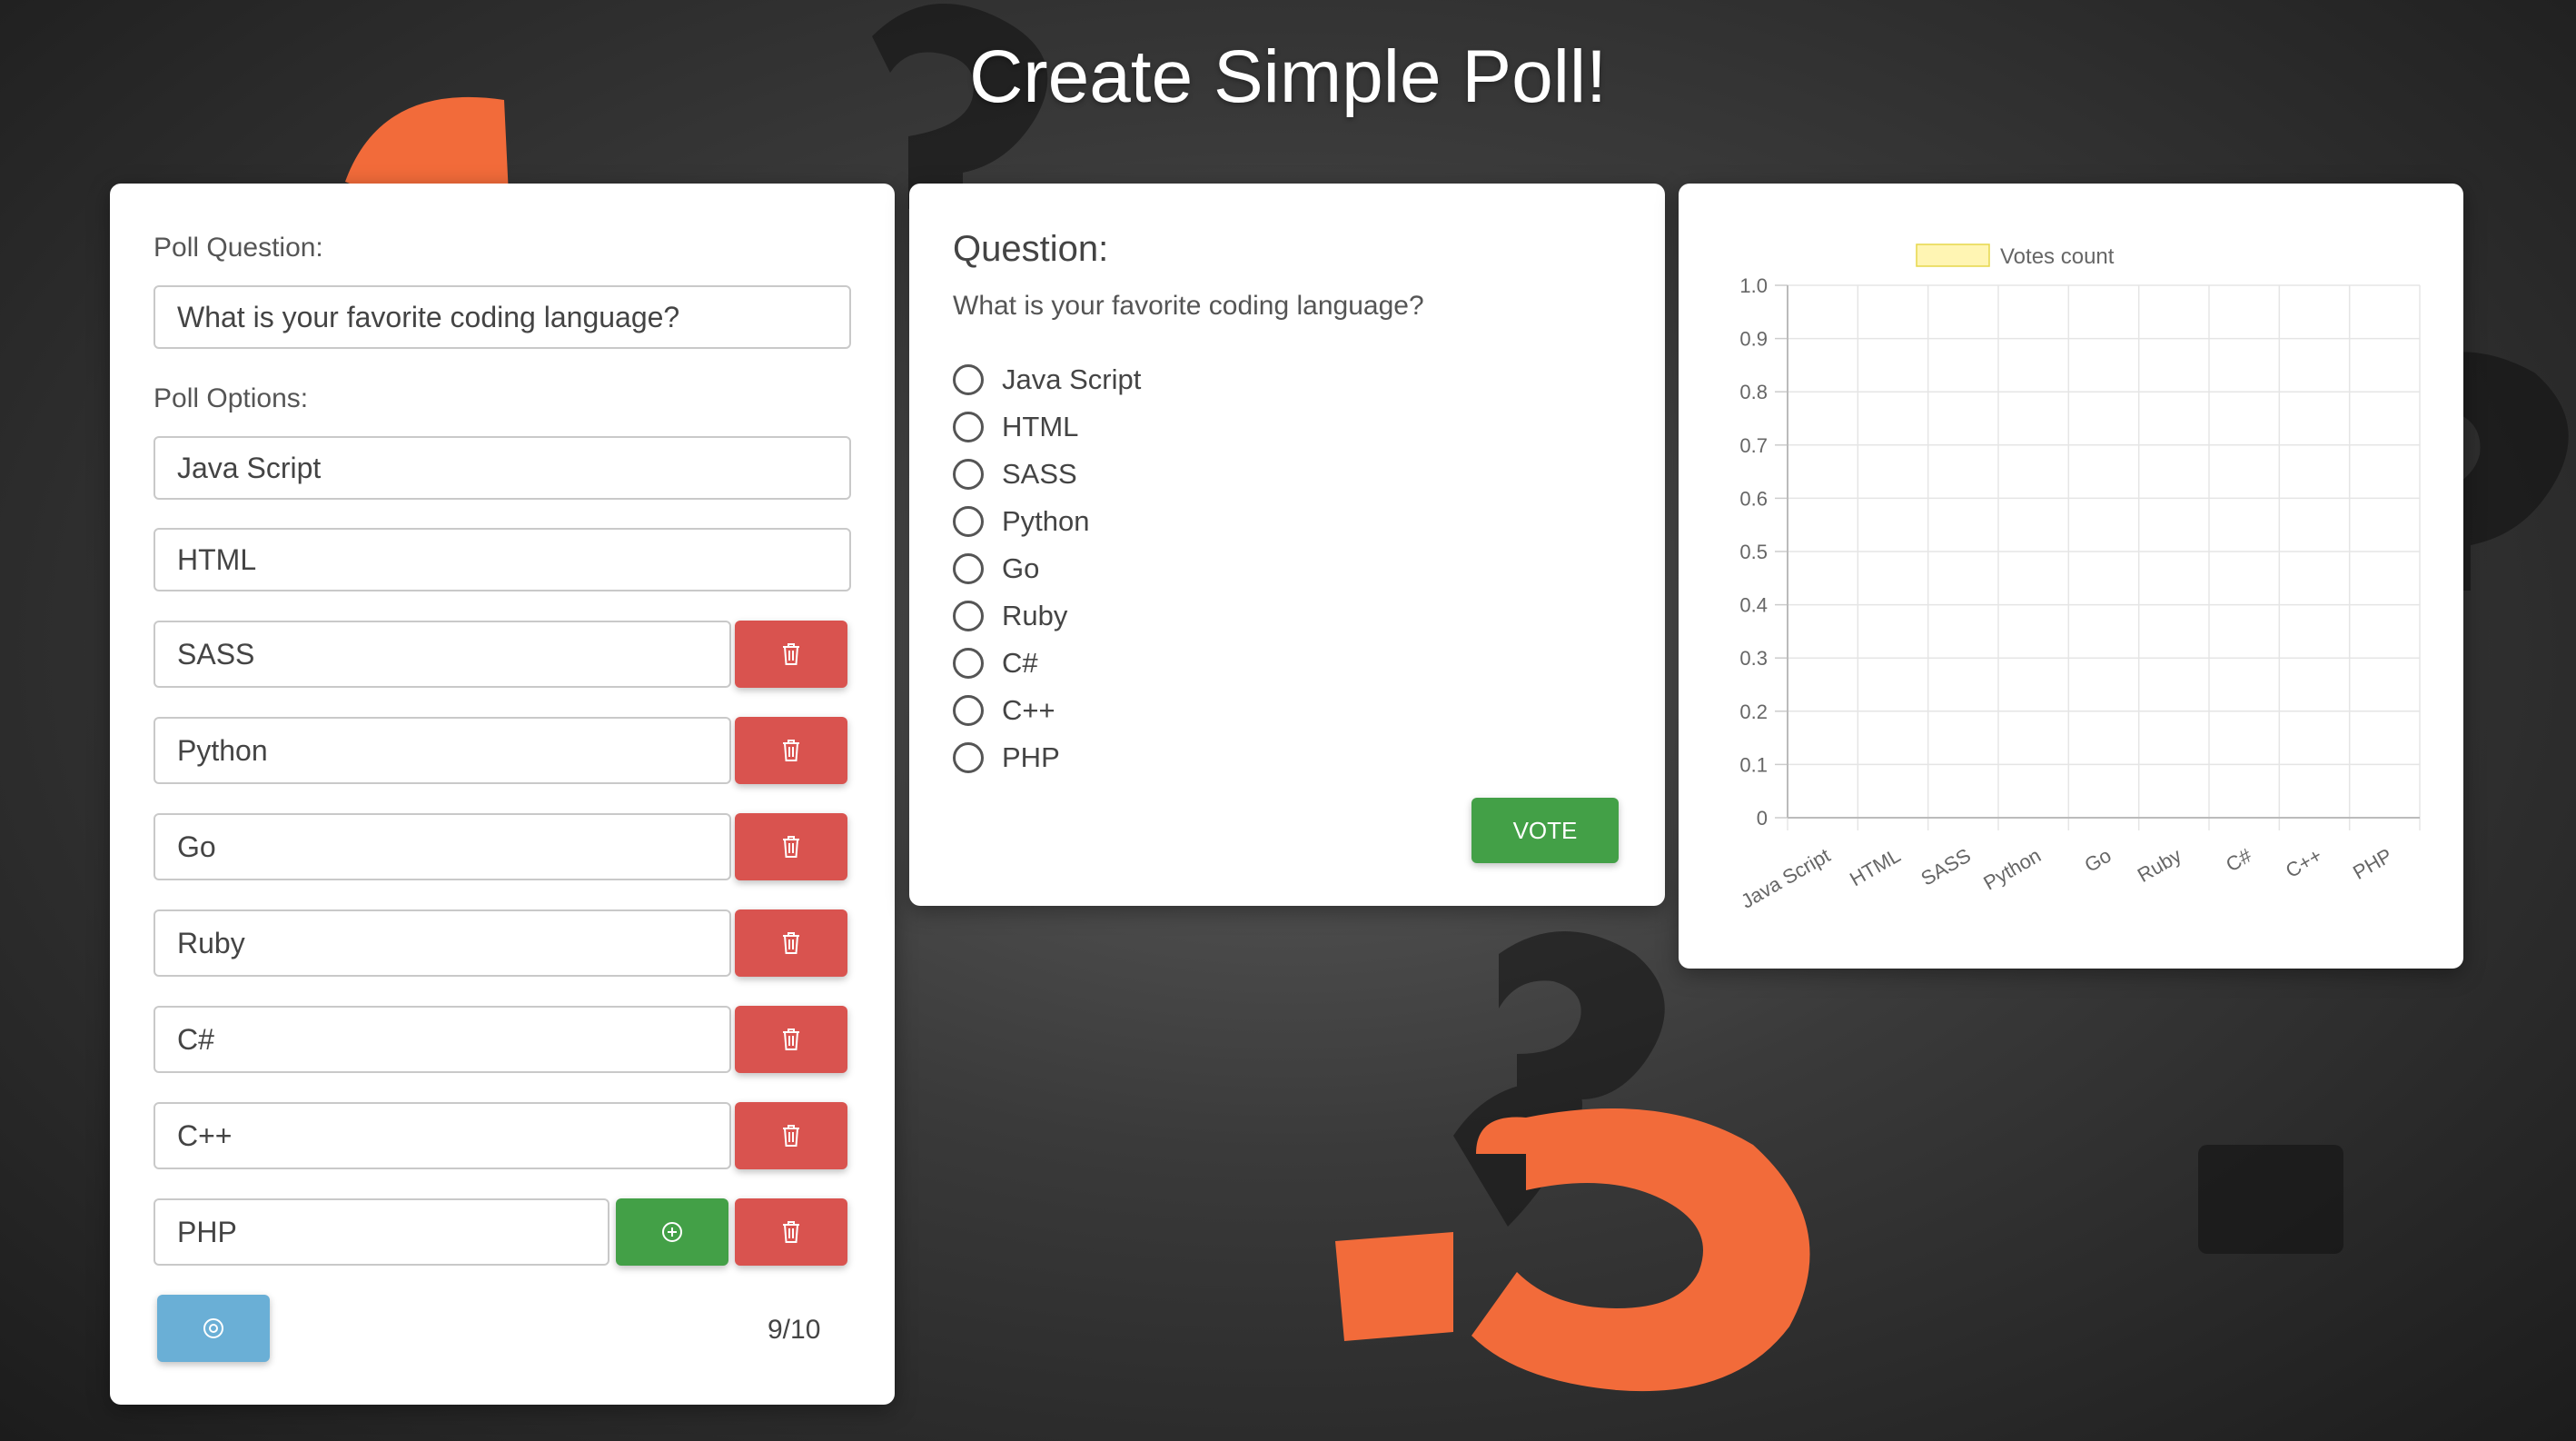  Describe the element at coordinates (502, 317) in the screenshot. I see `poll-question-input` at that location.